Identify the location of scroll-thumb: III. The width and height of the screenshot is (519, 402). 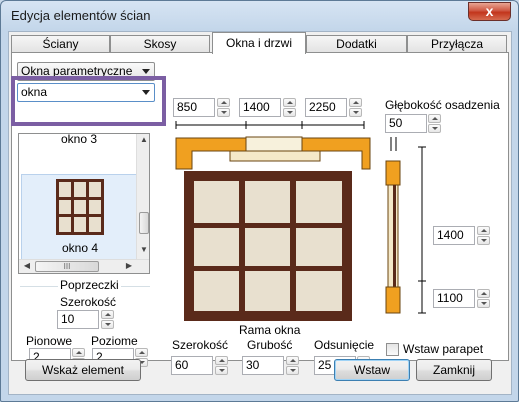
(67, 266).